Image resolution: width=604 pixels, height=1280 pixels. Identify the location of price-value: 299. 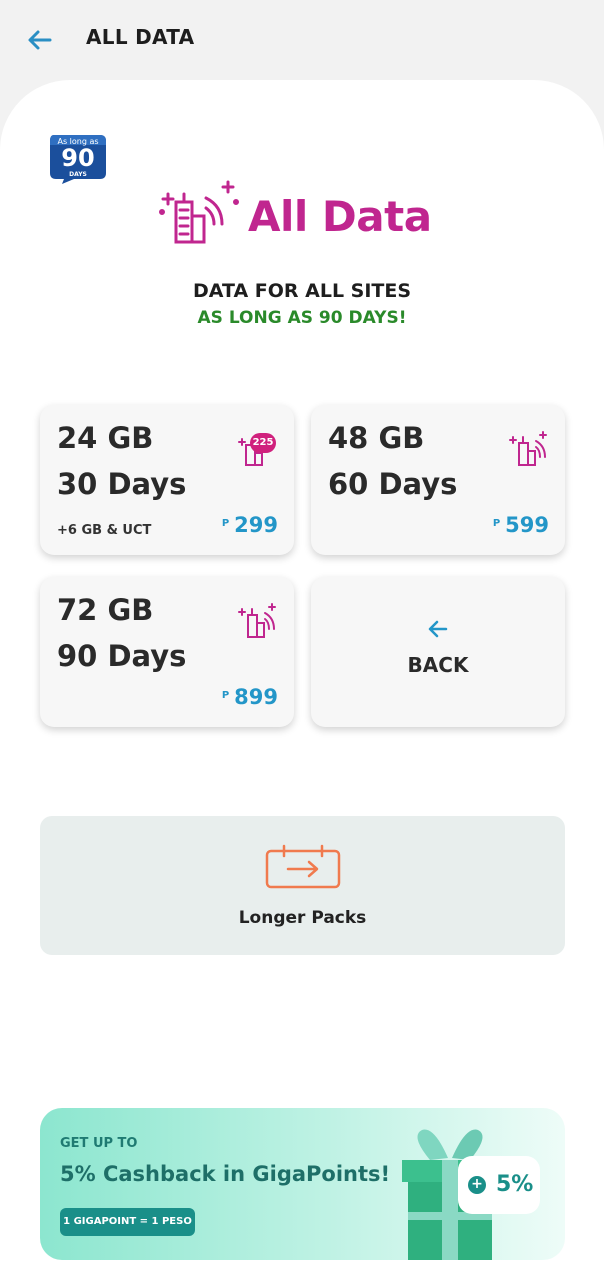
(256, 525).